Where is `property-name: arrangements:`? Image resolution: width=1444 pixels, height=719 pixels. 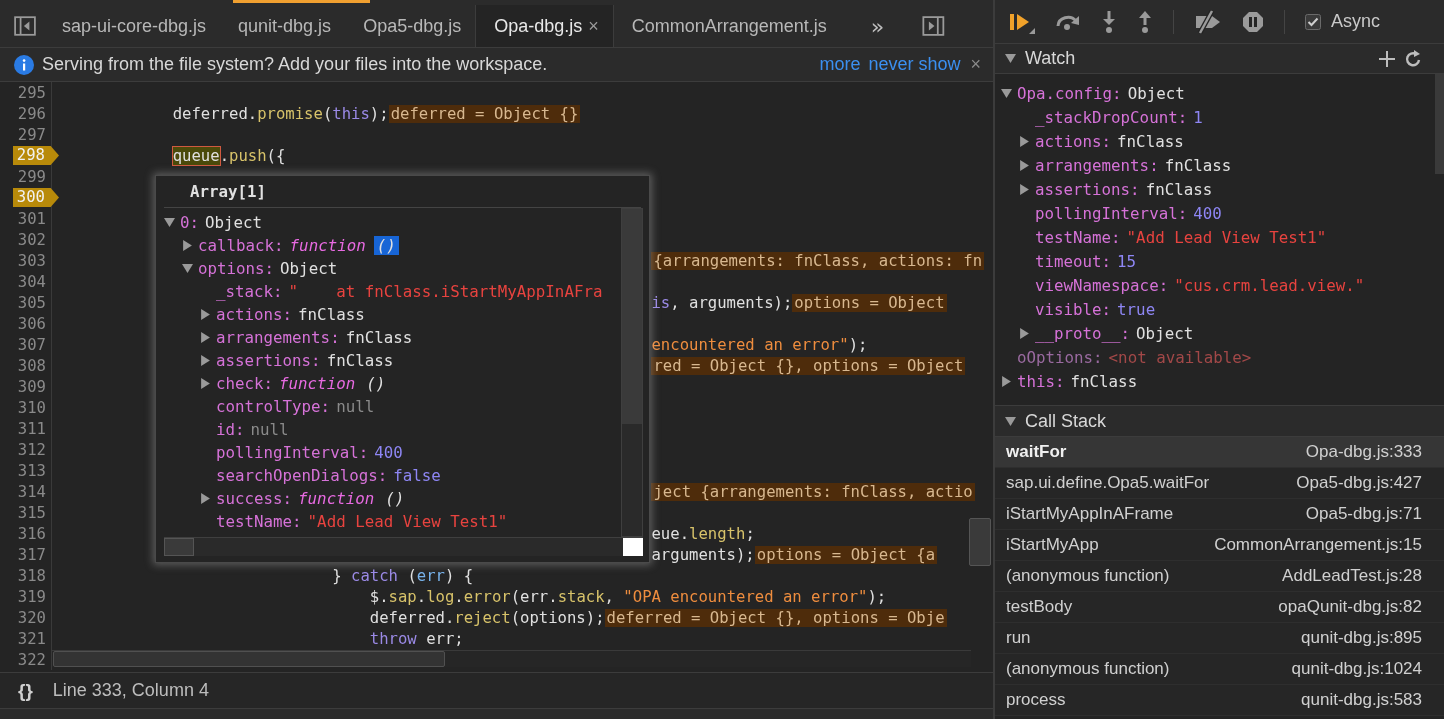 property-name: arrangements: is located at coordinates (278, 337).